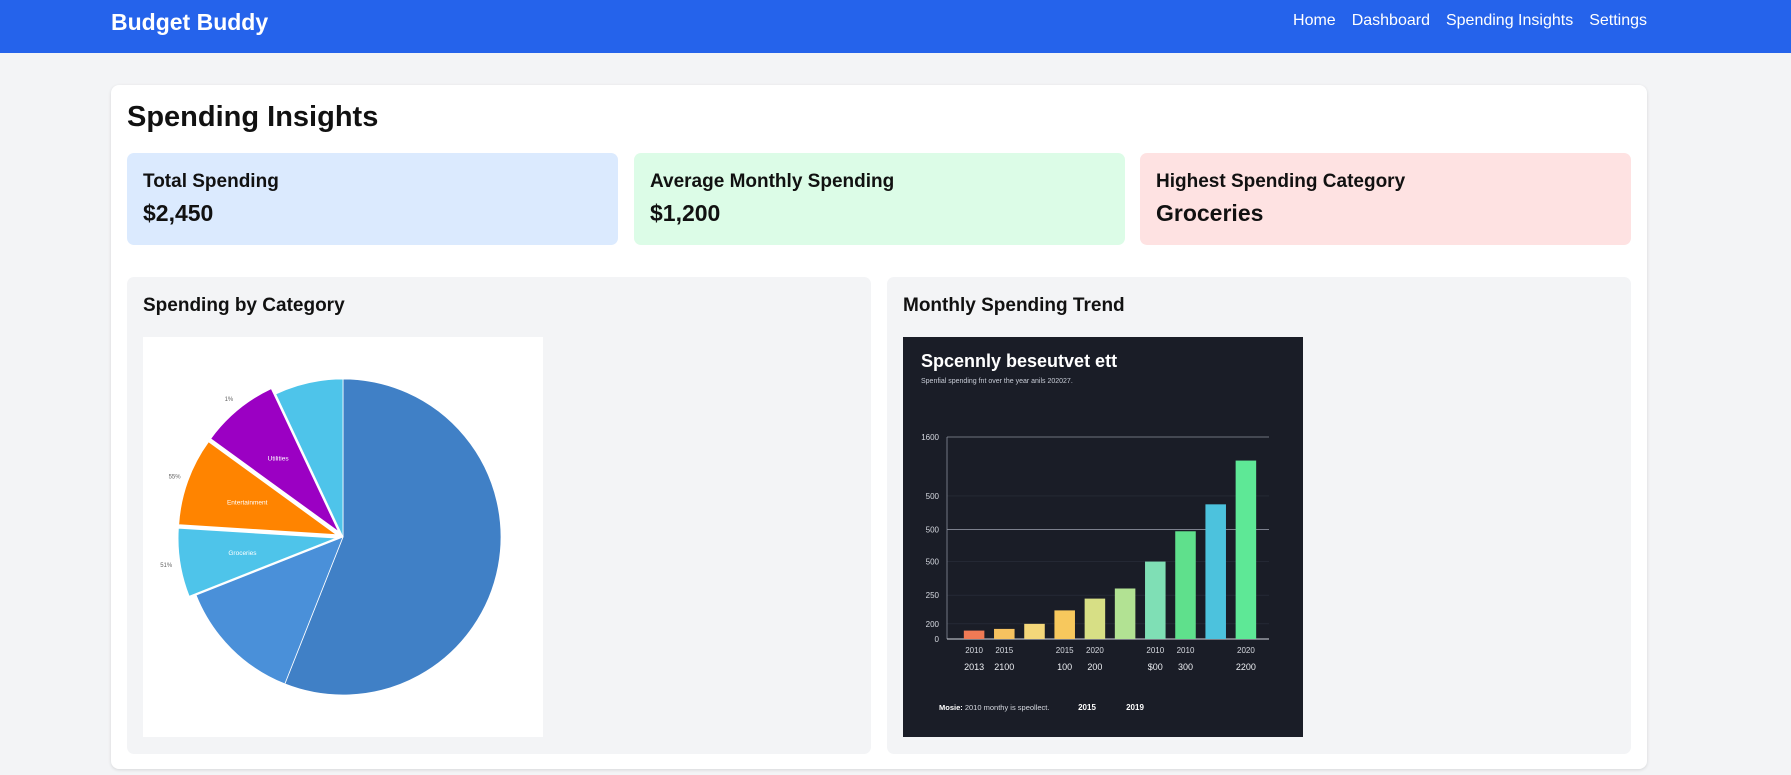  Describe the element at coordinates (933, 595) in the screenshot. I see `y-tick-label: 250` at that location.